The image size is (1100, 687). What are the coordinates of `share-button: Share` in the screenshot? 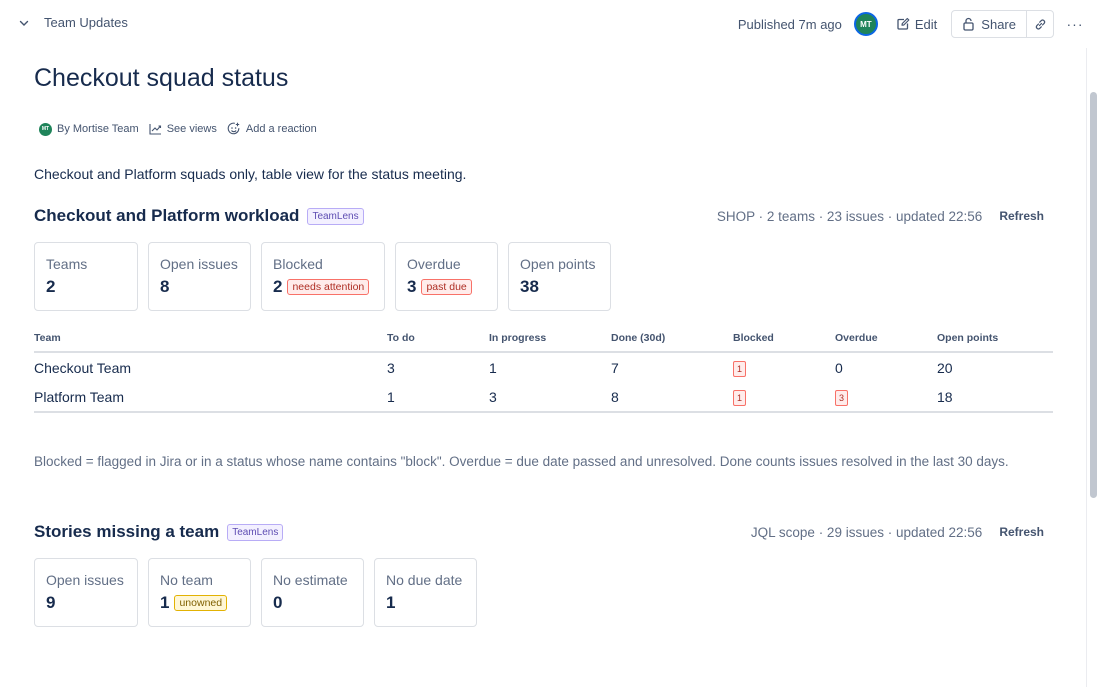 It's located at (989, 24).